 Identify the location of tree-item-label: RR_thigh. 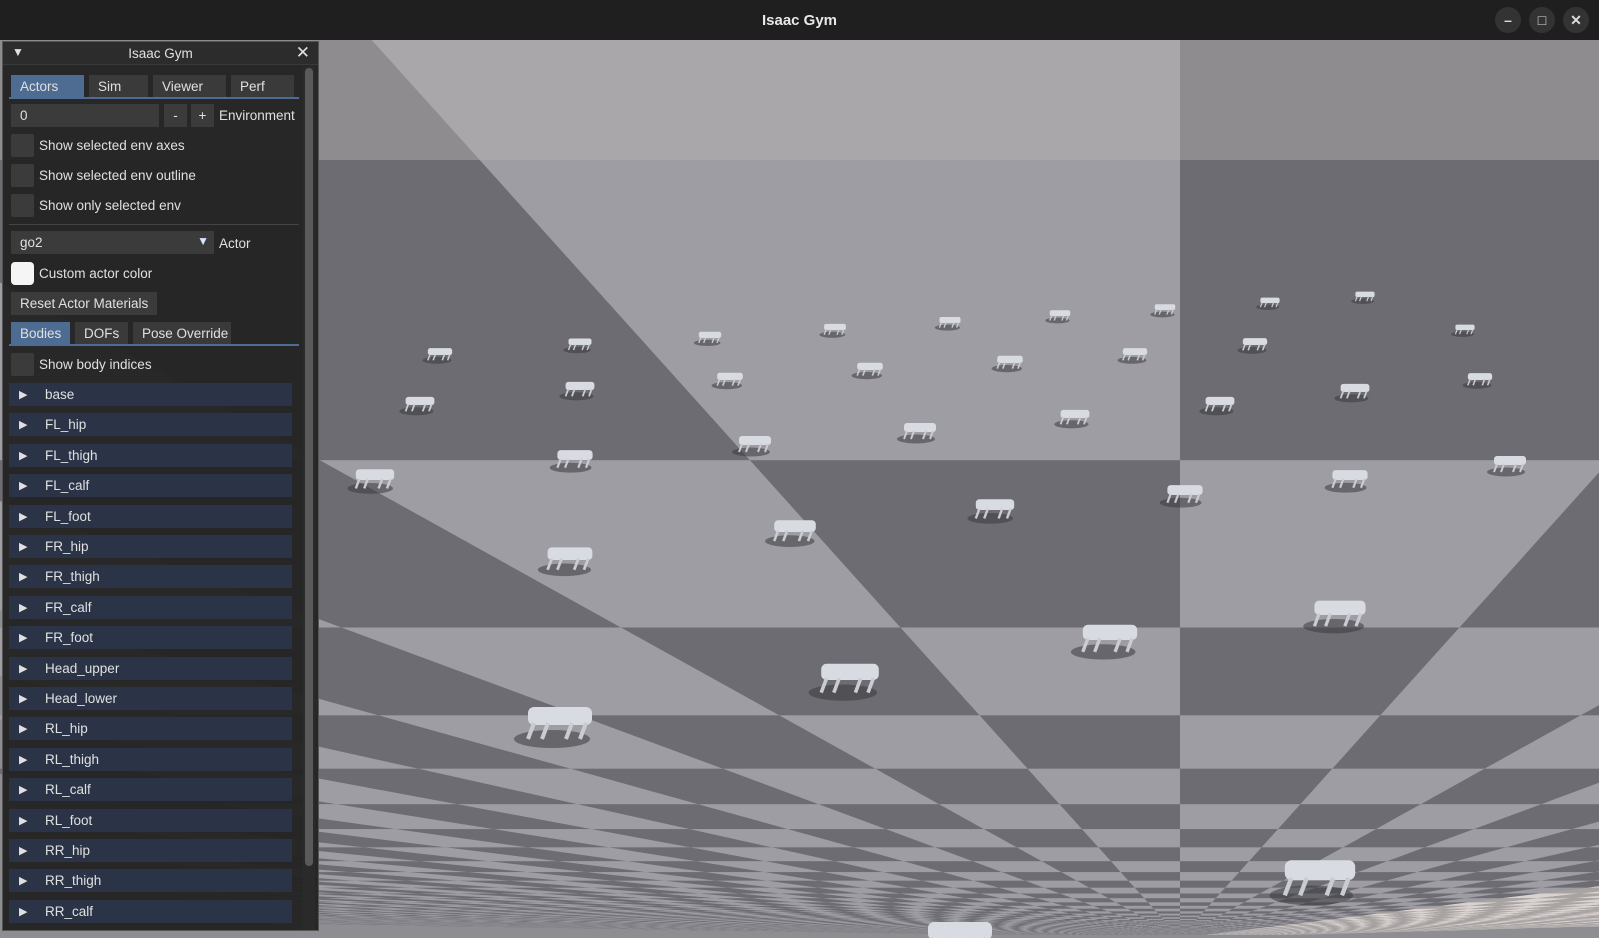
(73, 881).